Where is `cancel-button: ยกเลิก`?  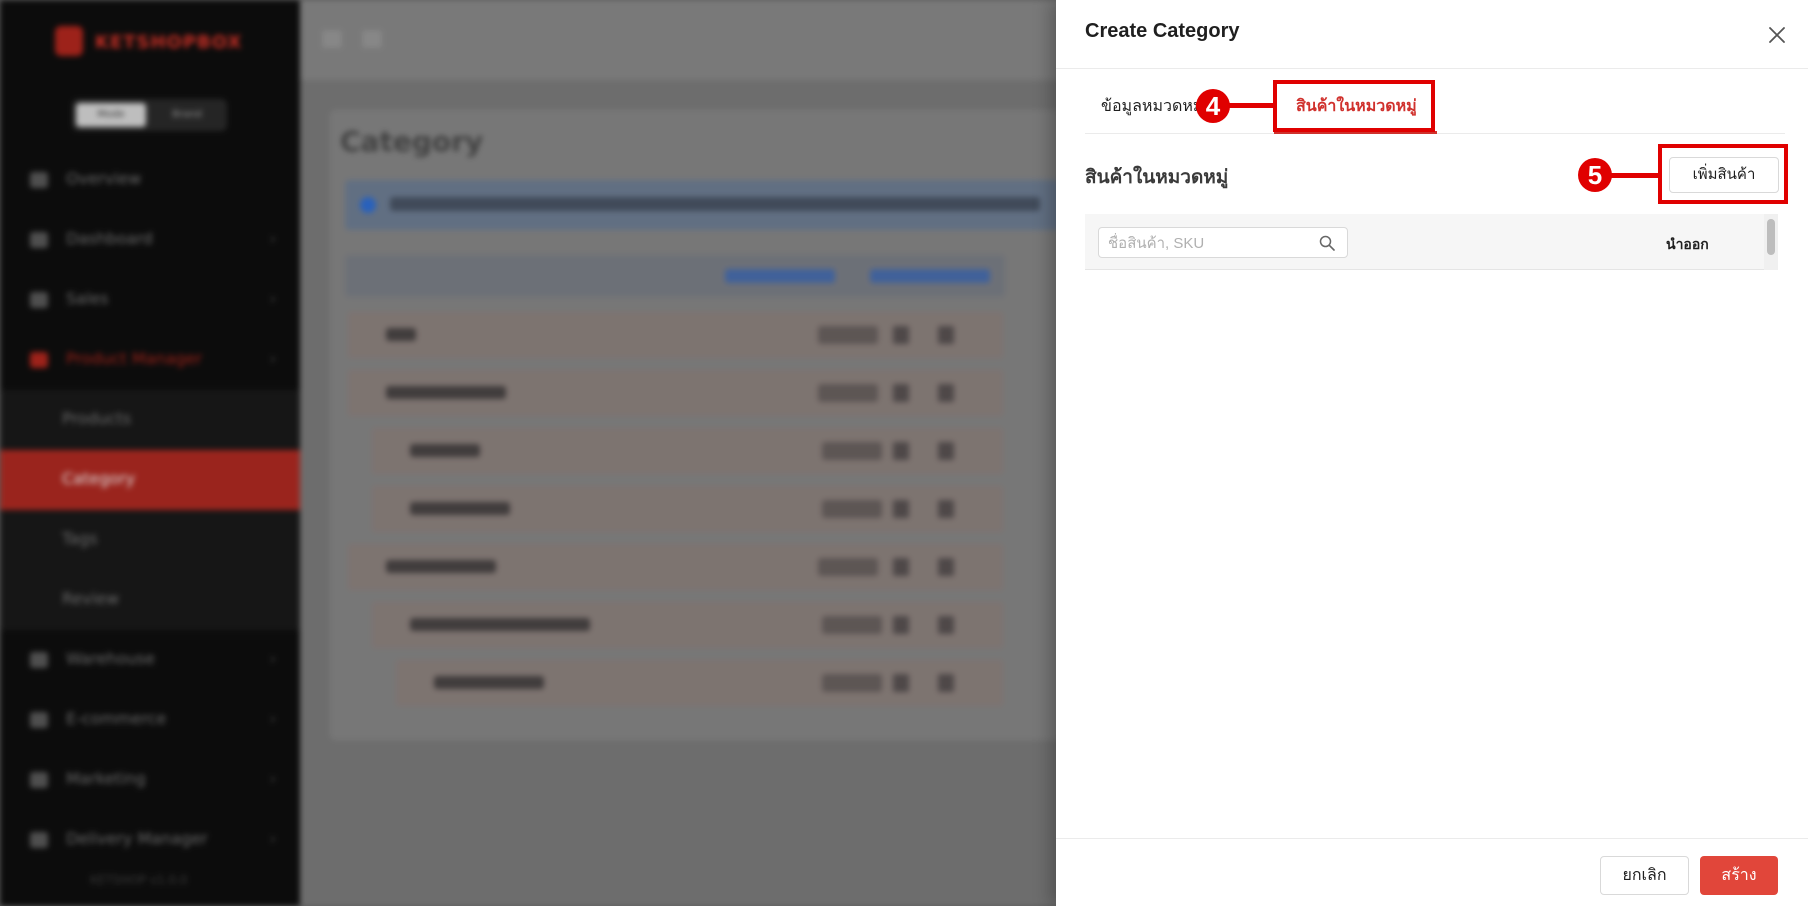
cancel-button: ยกเลิก is located at coordinates (1644, 875).